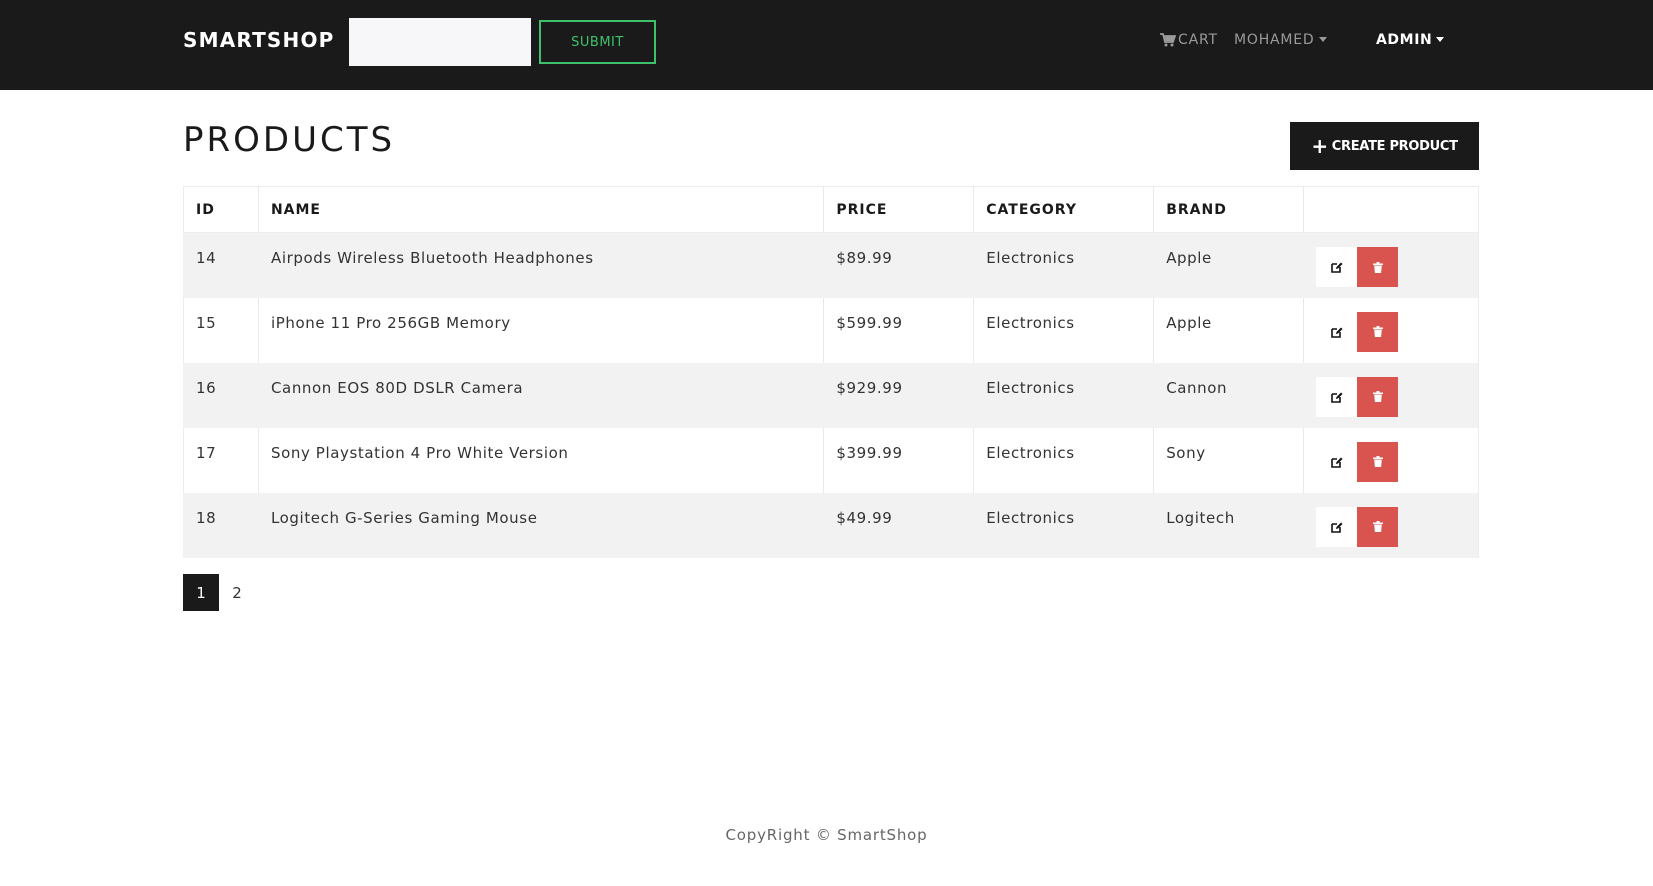 The width and height of the screenshot is (1653, 886). What do you see at coordinates (826, 45) in the screenshot?
I see `navbar: SMARTSHOP SUBMIT CART MOHAMED ADMIN` at bounding box center [826, 45].